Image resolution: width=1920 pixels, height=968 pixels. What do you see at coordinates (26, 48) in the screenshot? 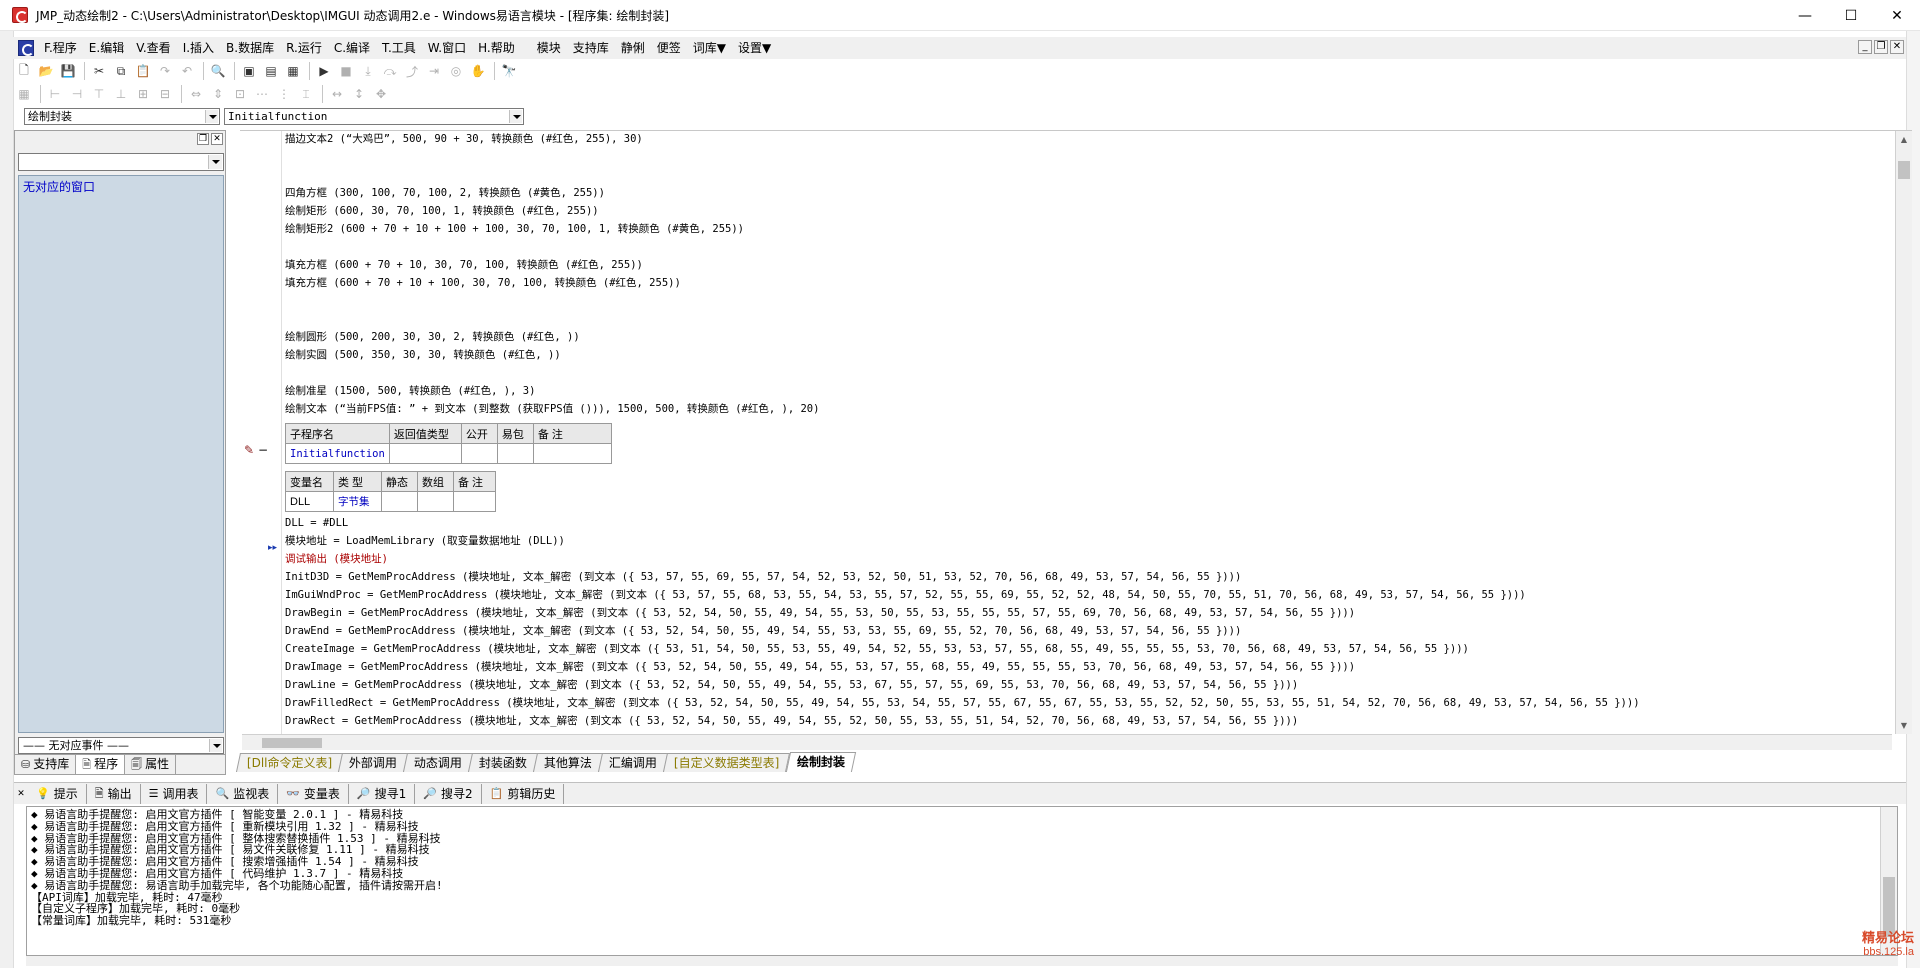
I see `mdi-document-icon` at bounding box center [26, 48].